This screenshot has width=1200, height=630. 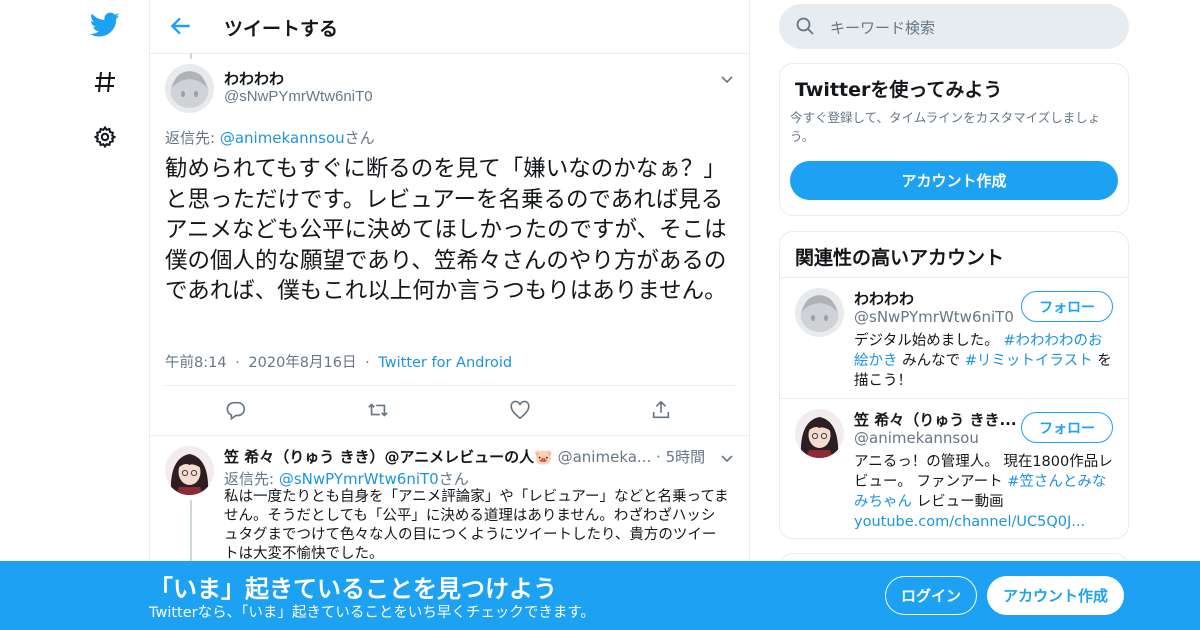 I want to click on reply-time: 5時間, so click(x=686, y=457).